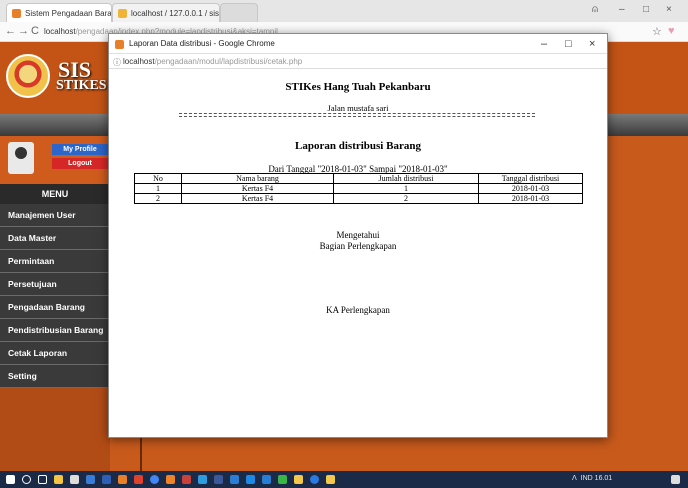 This screenshot has height=488, width=688. I want to click on column-header: Tanggal distribusi, so click(530, 178).